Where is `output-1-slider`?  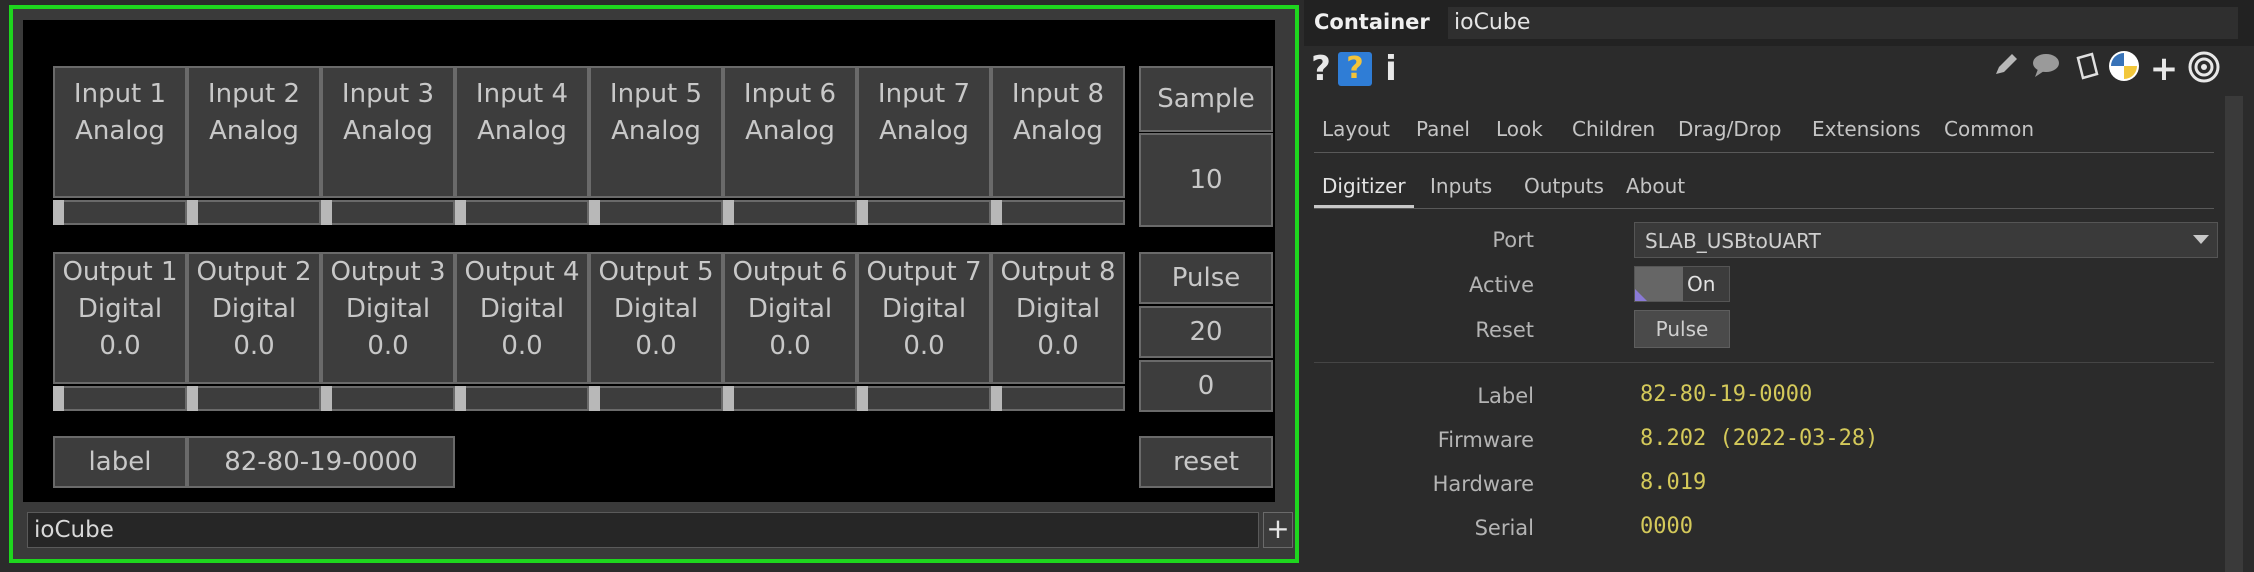
output-1-slider is located at coordinates (120, 398).